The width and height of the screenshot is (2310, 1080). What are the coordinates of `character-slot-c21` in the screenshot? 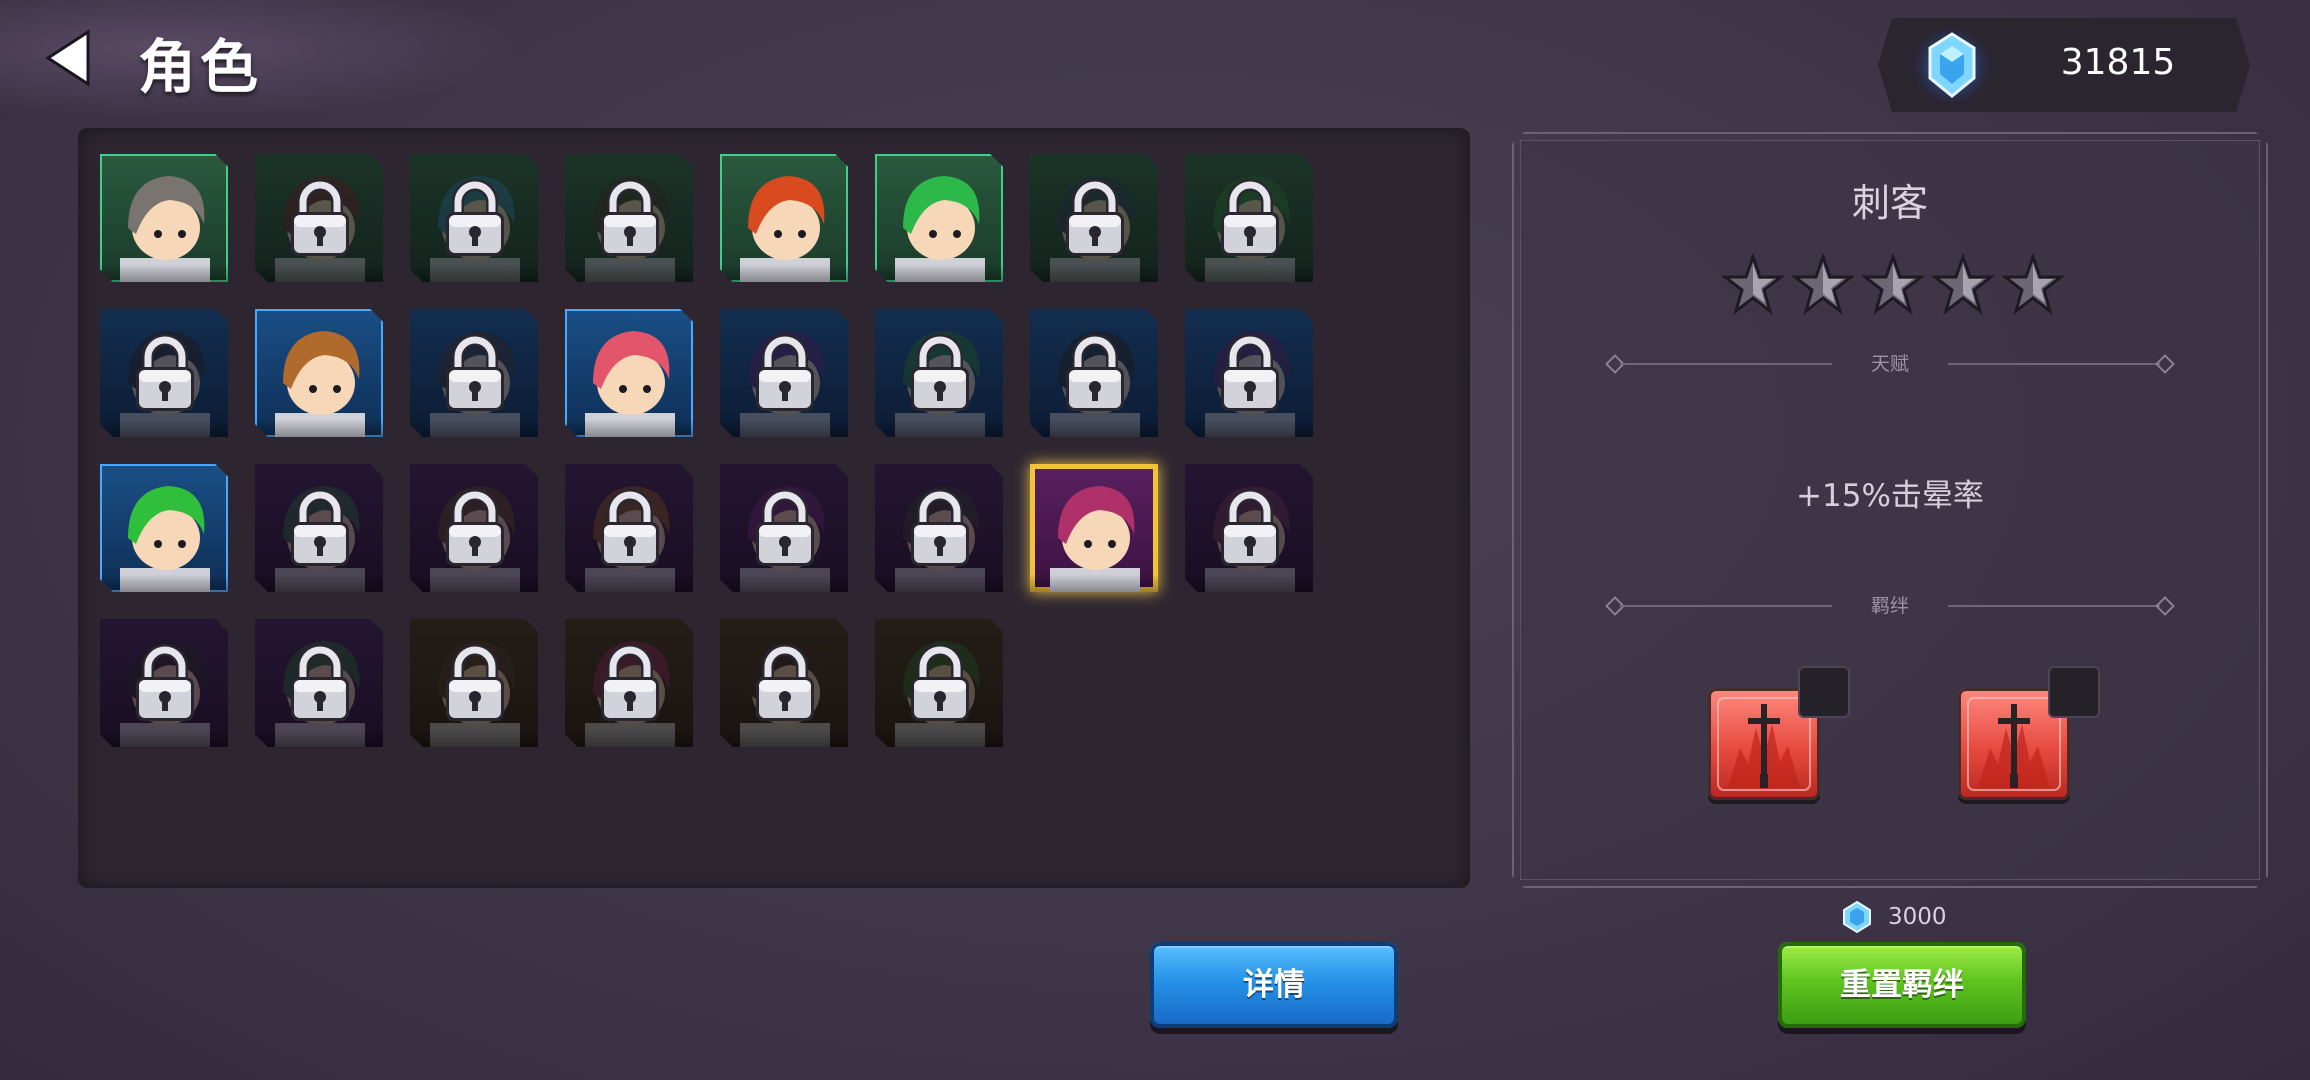 It's located at (784, 528).